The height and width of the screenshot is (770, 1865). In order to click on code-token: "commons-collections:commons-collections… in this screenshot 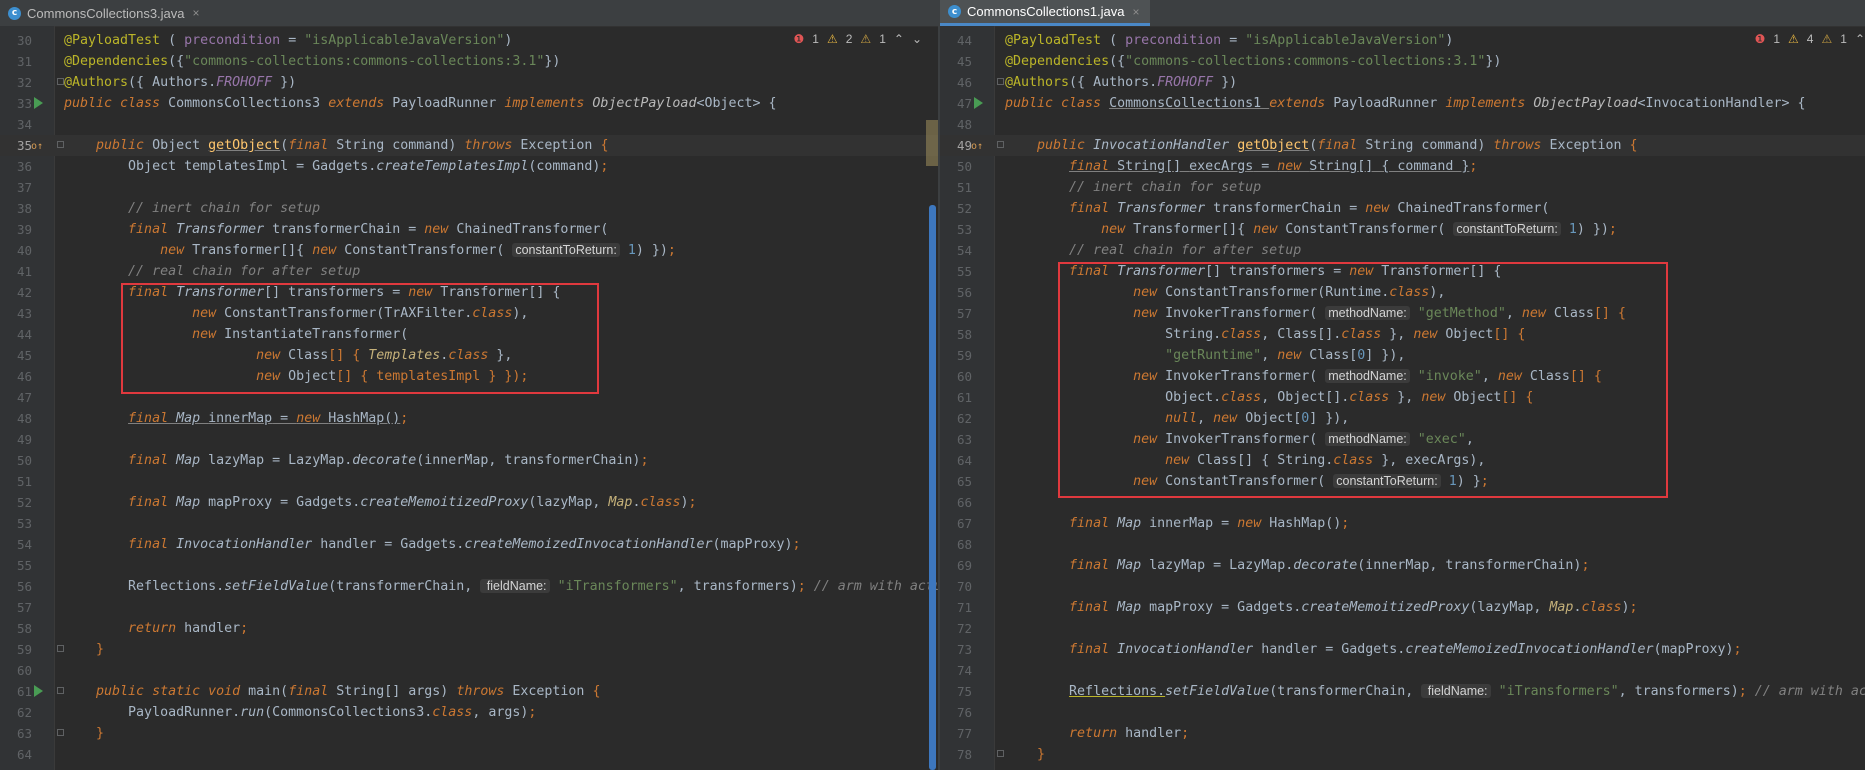, I will do `click(364, 61)`.